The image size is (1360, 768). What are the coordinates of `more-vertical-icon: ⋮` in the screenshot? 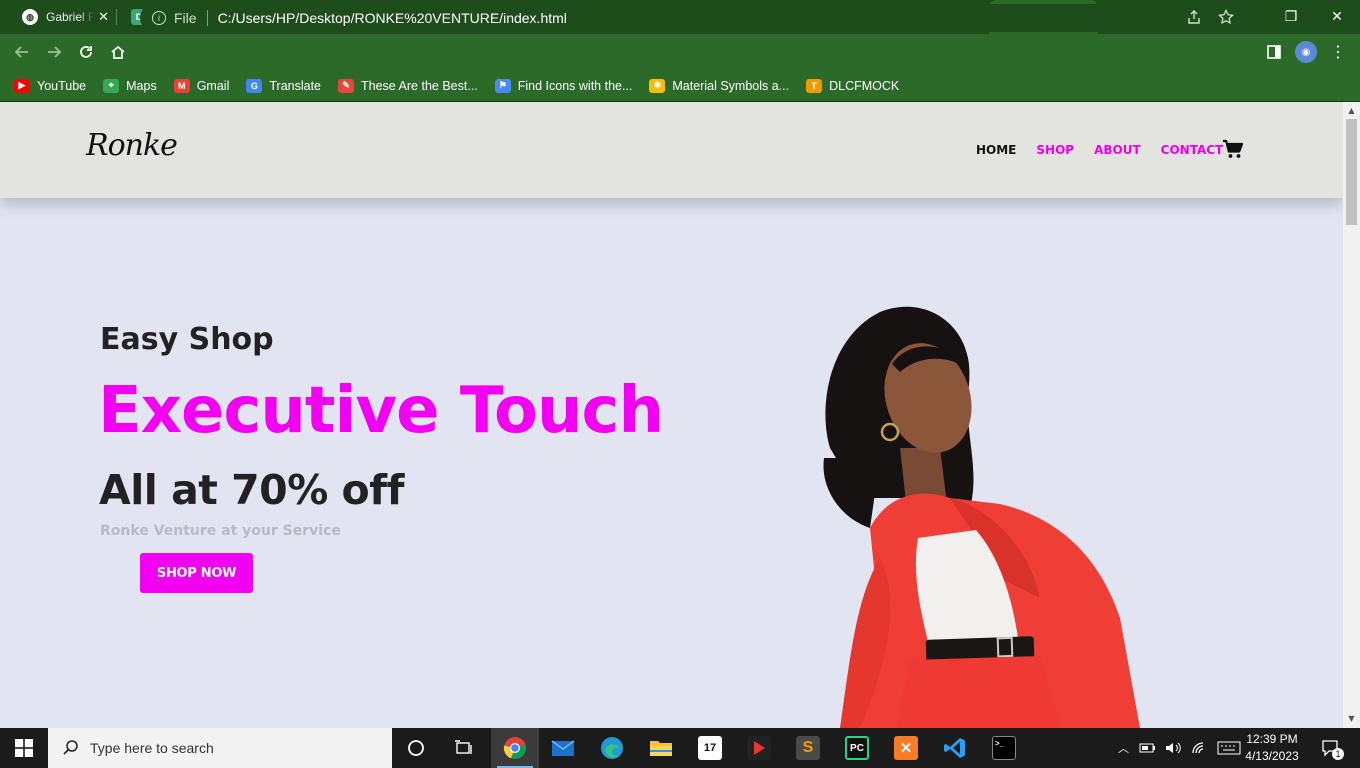 It's located at (1338, 51).